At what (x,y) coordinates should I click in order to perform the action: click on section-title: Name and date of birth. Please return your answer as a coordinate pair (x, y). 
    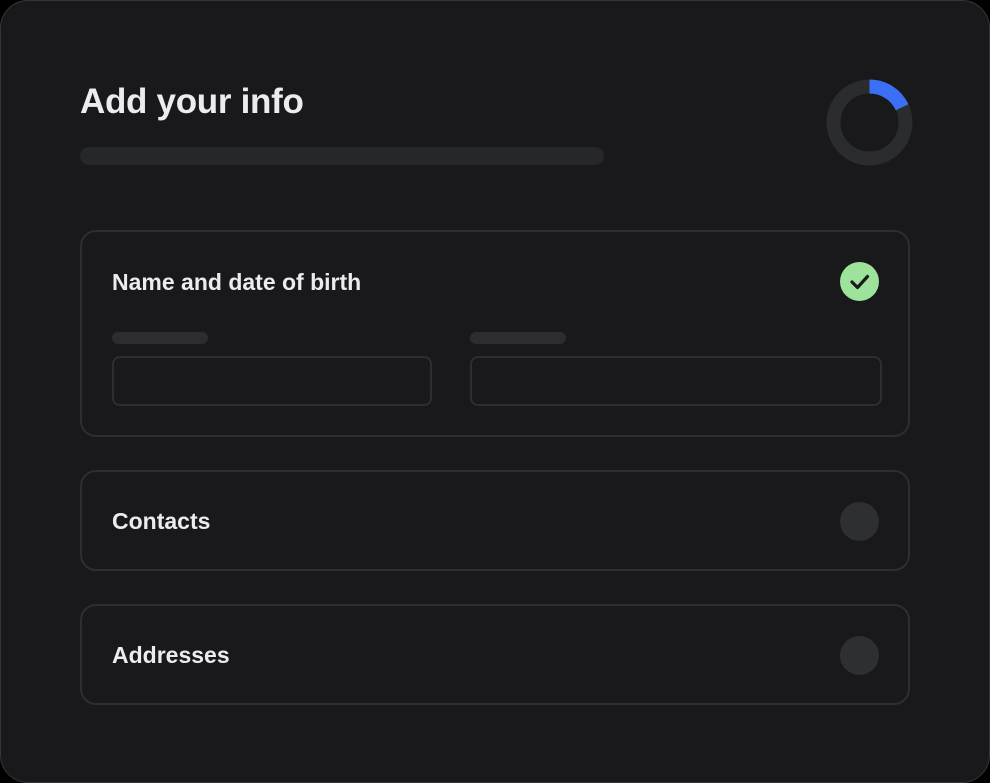
    Looking at the image, I should click on (237, 282).